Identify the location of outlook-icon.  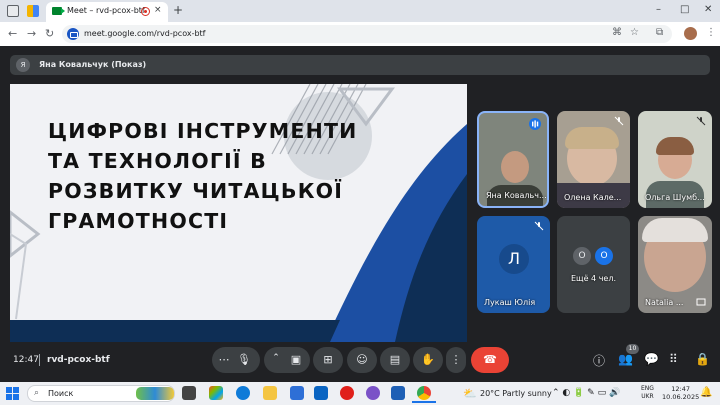
(321, 393).